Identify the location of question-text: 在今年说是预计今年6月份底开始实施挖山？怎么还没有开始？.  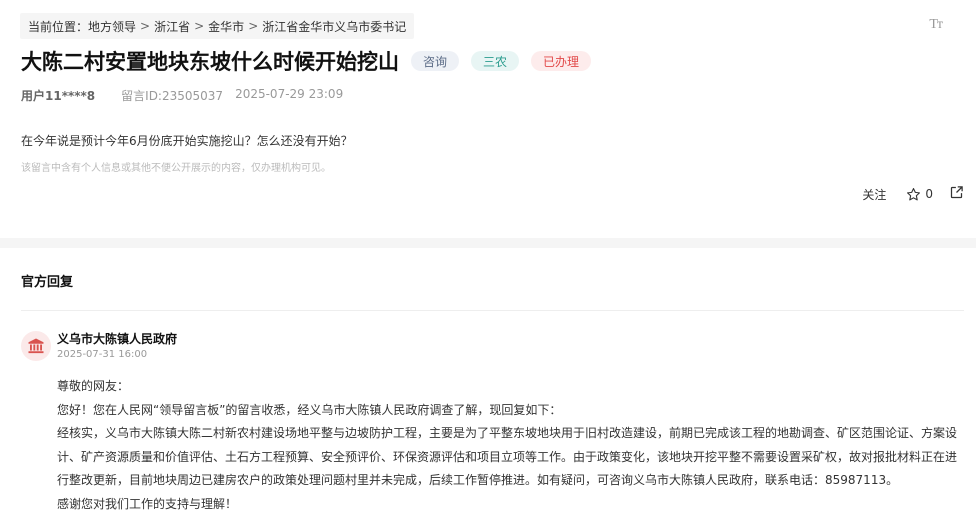
(187, 141).